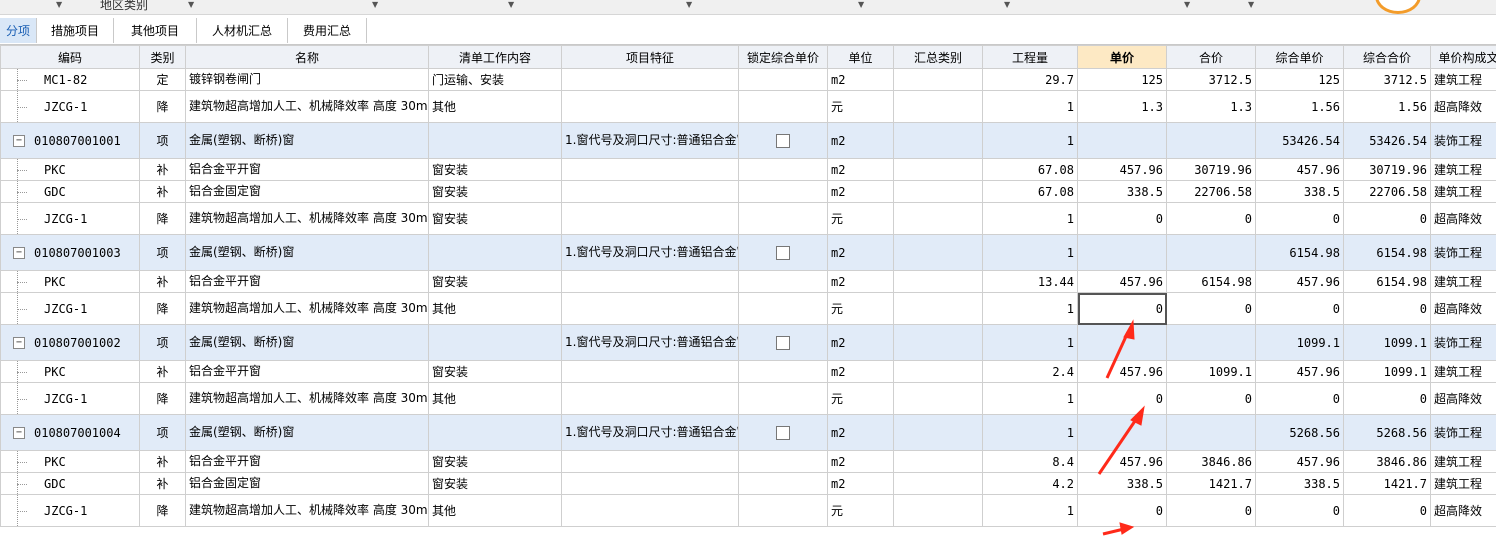 Image resolution: width=1496 pixels, height=543 pixels. I want to click on cell-code: −010807001003, so click(70, 252).